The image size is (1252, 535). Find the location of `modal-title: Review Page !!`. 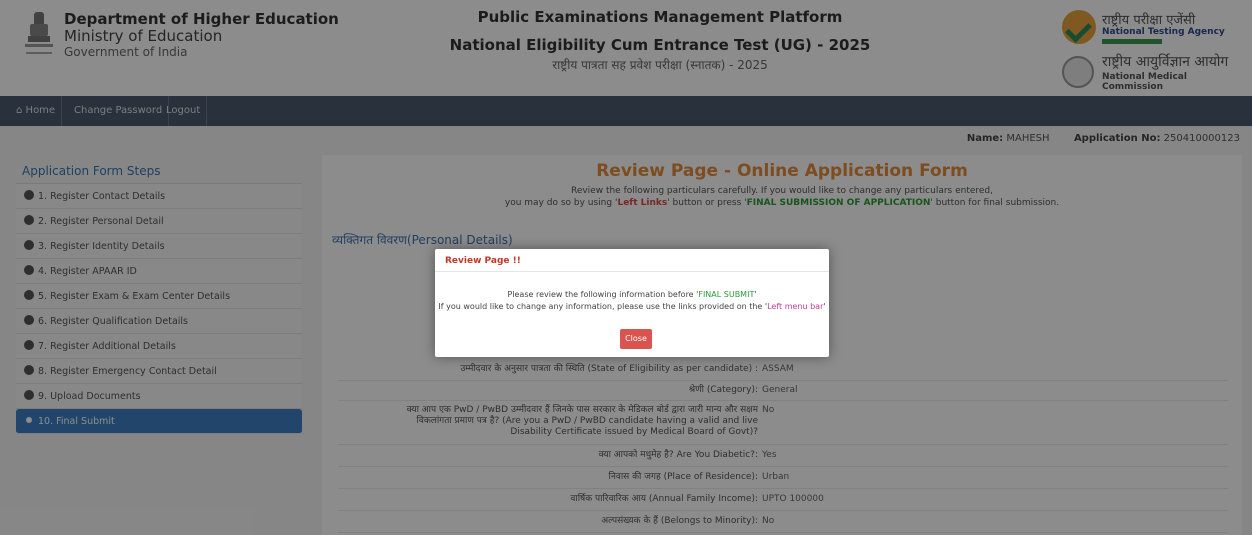

modal-title: Review Page !! is located at coordinates (483, 261).